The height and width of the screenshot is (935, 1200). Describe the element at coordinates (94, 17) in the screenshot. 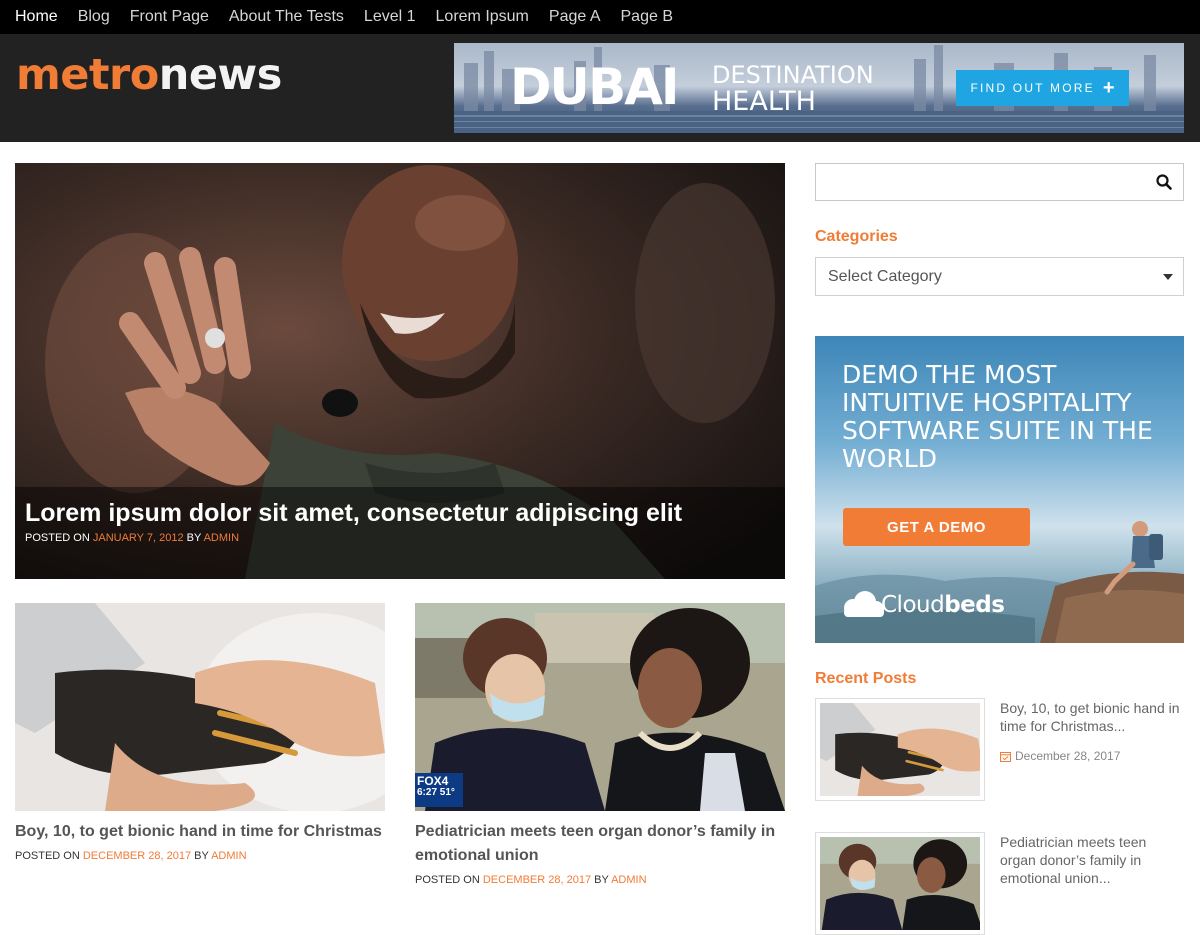

I see `nav-blog: Blog` at that location.